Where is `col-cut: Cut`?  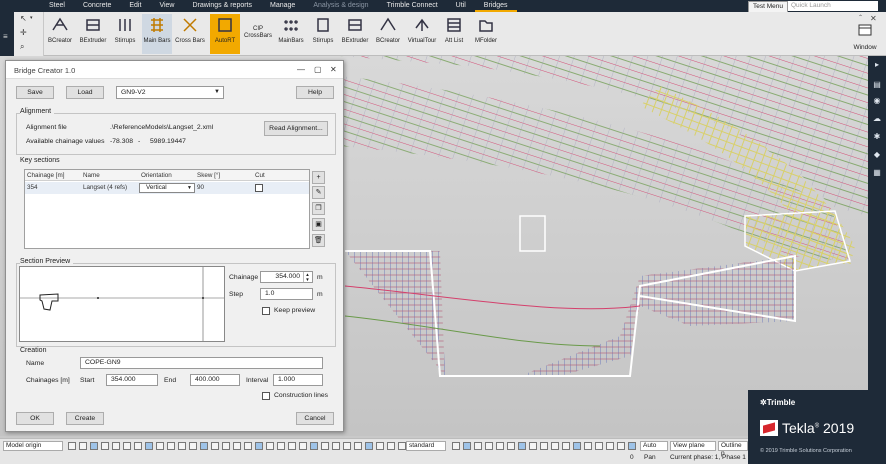
col-cut: Cut is located at coordinates (260, 175).